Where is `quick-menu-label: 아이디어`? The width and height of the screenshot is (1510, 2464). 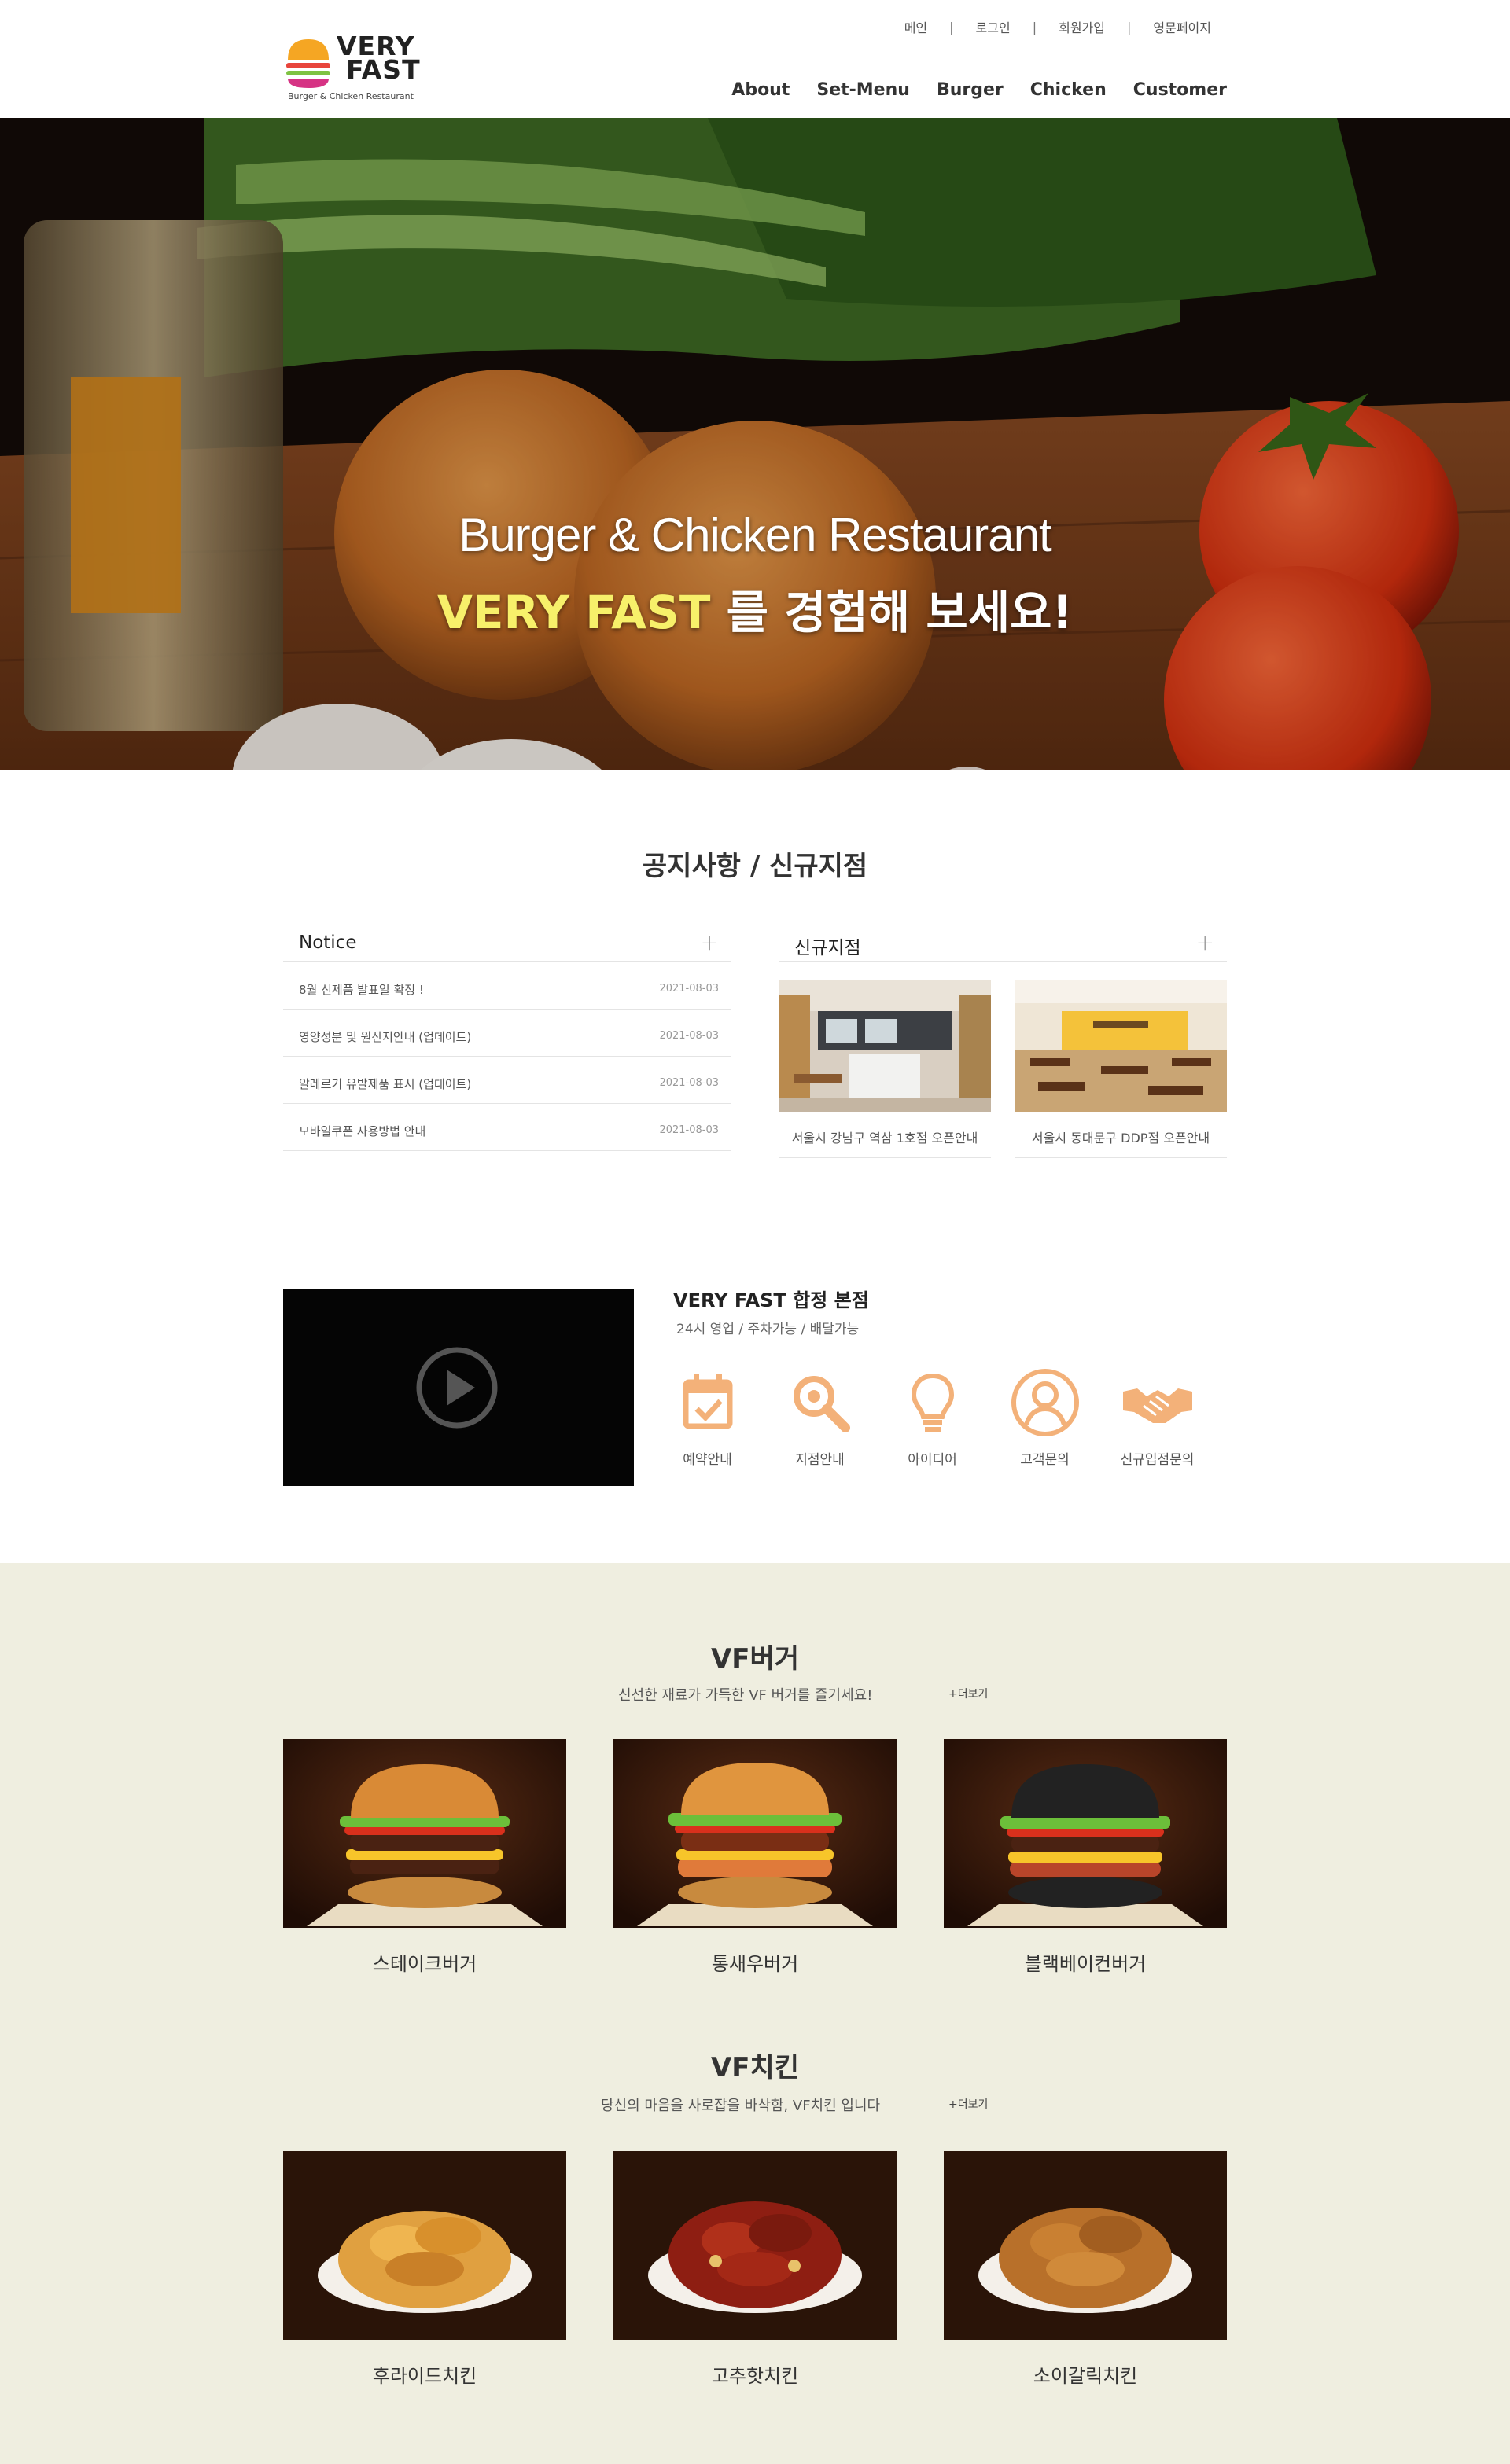
quick-menu-label: 아이디어 is located at coordinates (932, 1460).